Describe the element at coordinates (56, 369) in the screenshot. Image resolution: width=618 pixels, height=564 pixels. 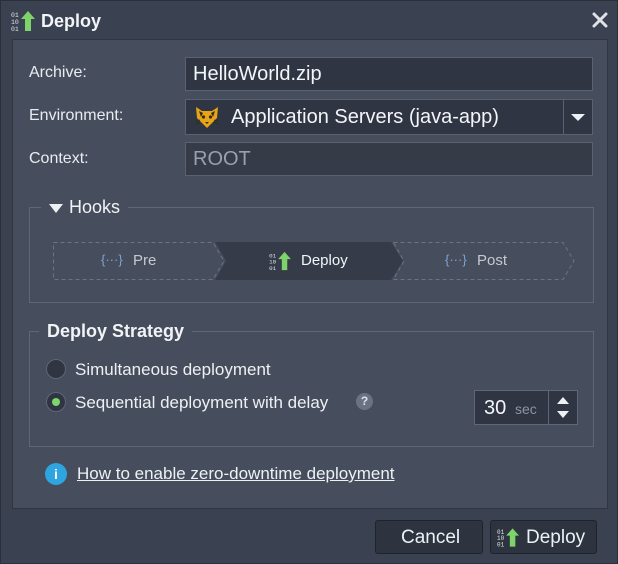
I see `radio-simultaneous` at that location.